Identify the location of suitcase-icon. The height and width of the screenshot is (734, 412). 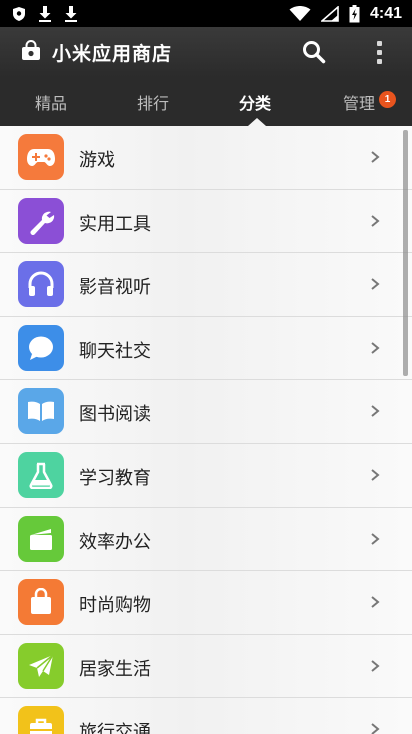
(41, 720).